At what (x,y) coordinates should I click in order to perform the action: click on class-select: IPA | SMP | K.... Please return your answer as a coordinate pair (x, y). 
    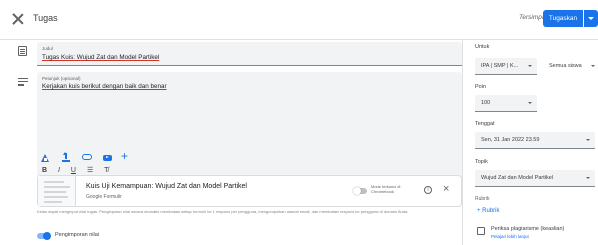
    Looking at the image, I should click on (506, 66).